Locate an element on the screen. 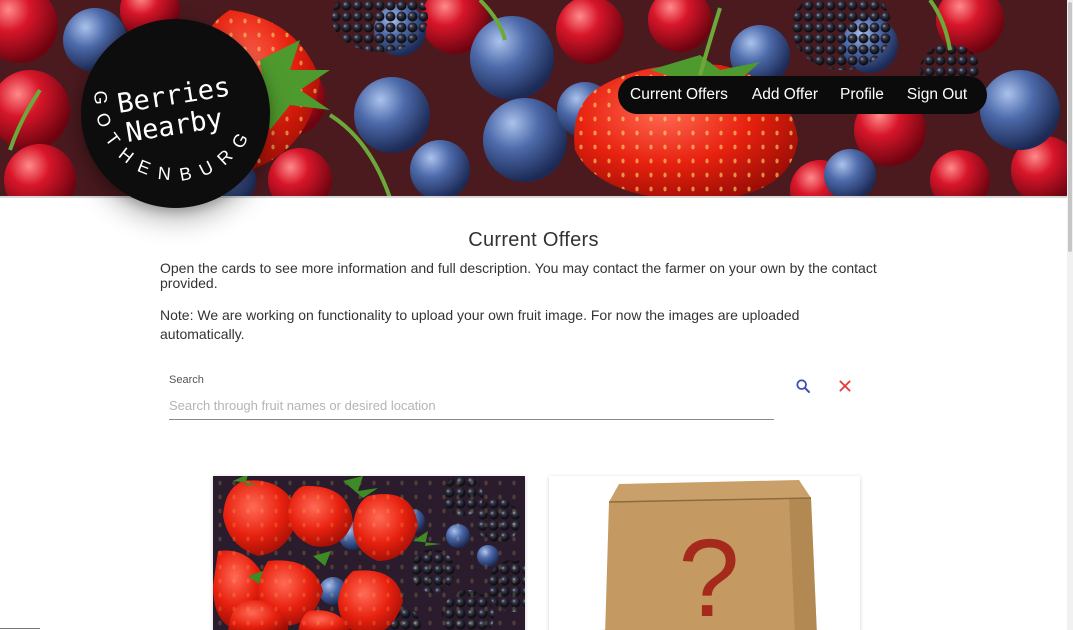  nav-sign-out: Sign Out is located at coordinates (937, 95).